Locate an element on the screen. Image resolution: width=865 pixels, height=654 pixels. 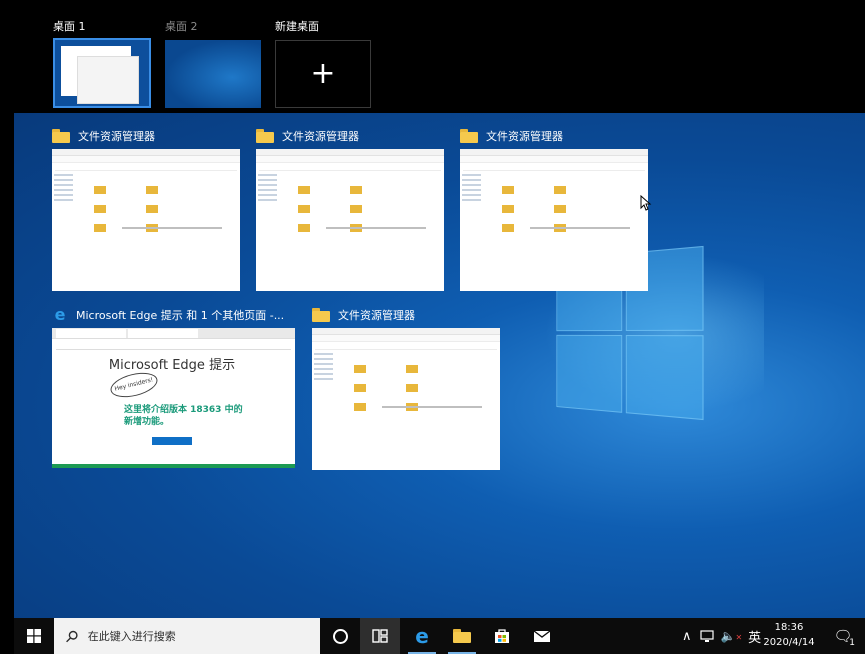
edge-page-button is located at coordinates (172, 441).